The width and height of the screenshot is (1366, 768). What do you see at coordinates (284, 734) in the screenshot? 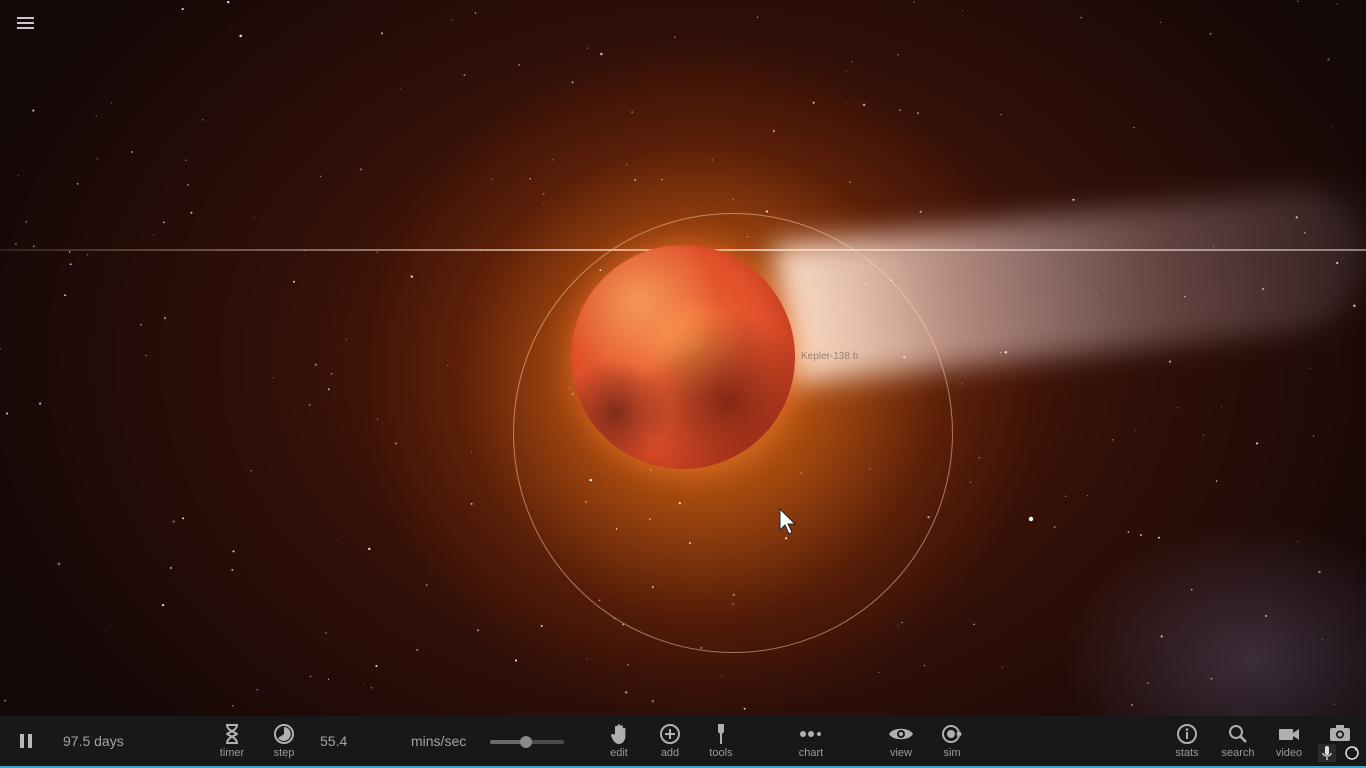
I see `half-circle-icon` at bounding box center [284, 734].